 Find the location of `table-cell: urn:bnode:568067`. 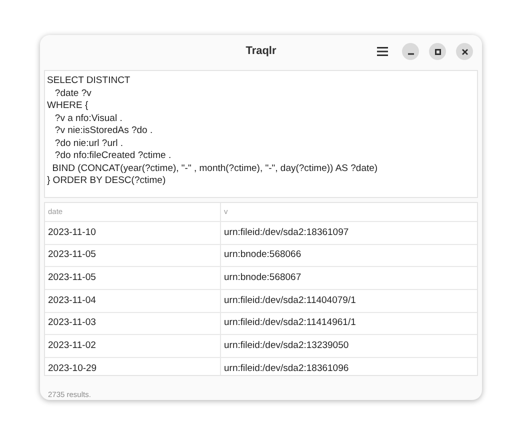

table-cell: urn:bnode:568067 is located at coordinates (263, 278).